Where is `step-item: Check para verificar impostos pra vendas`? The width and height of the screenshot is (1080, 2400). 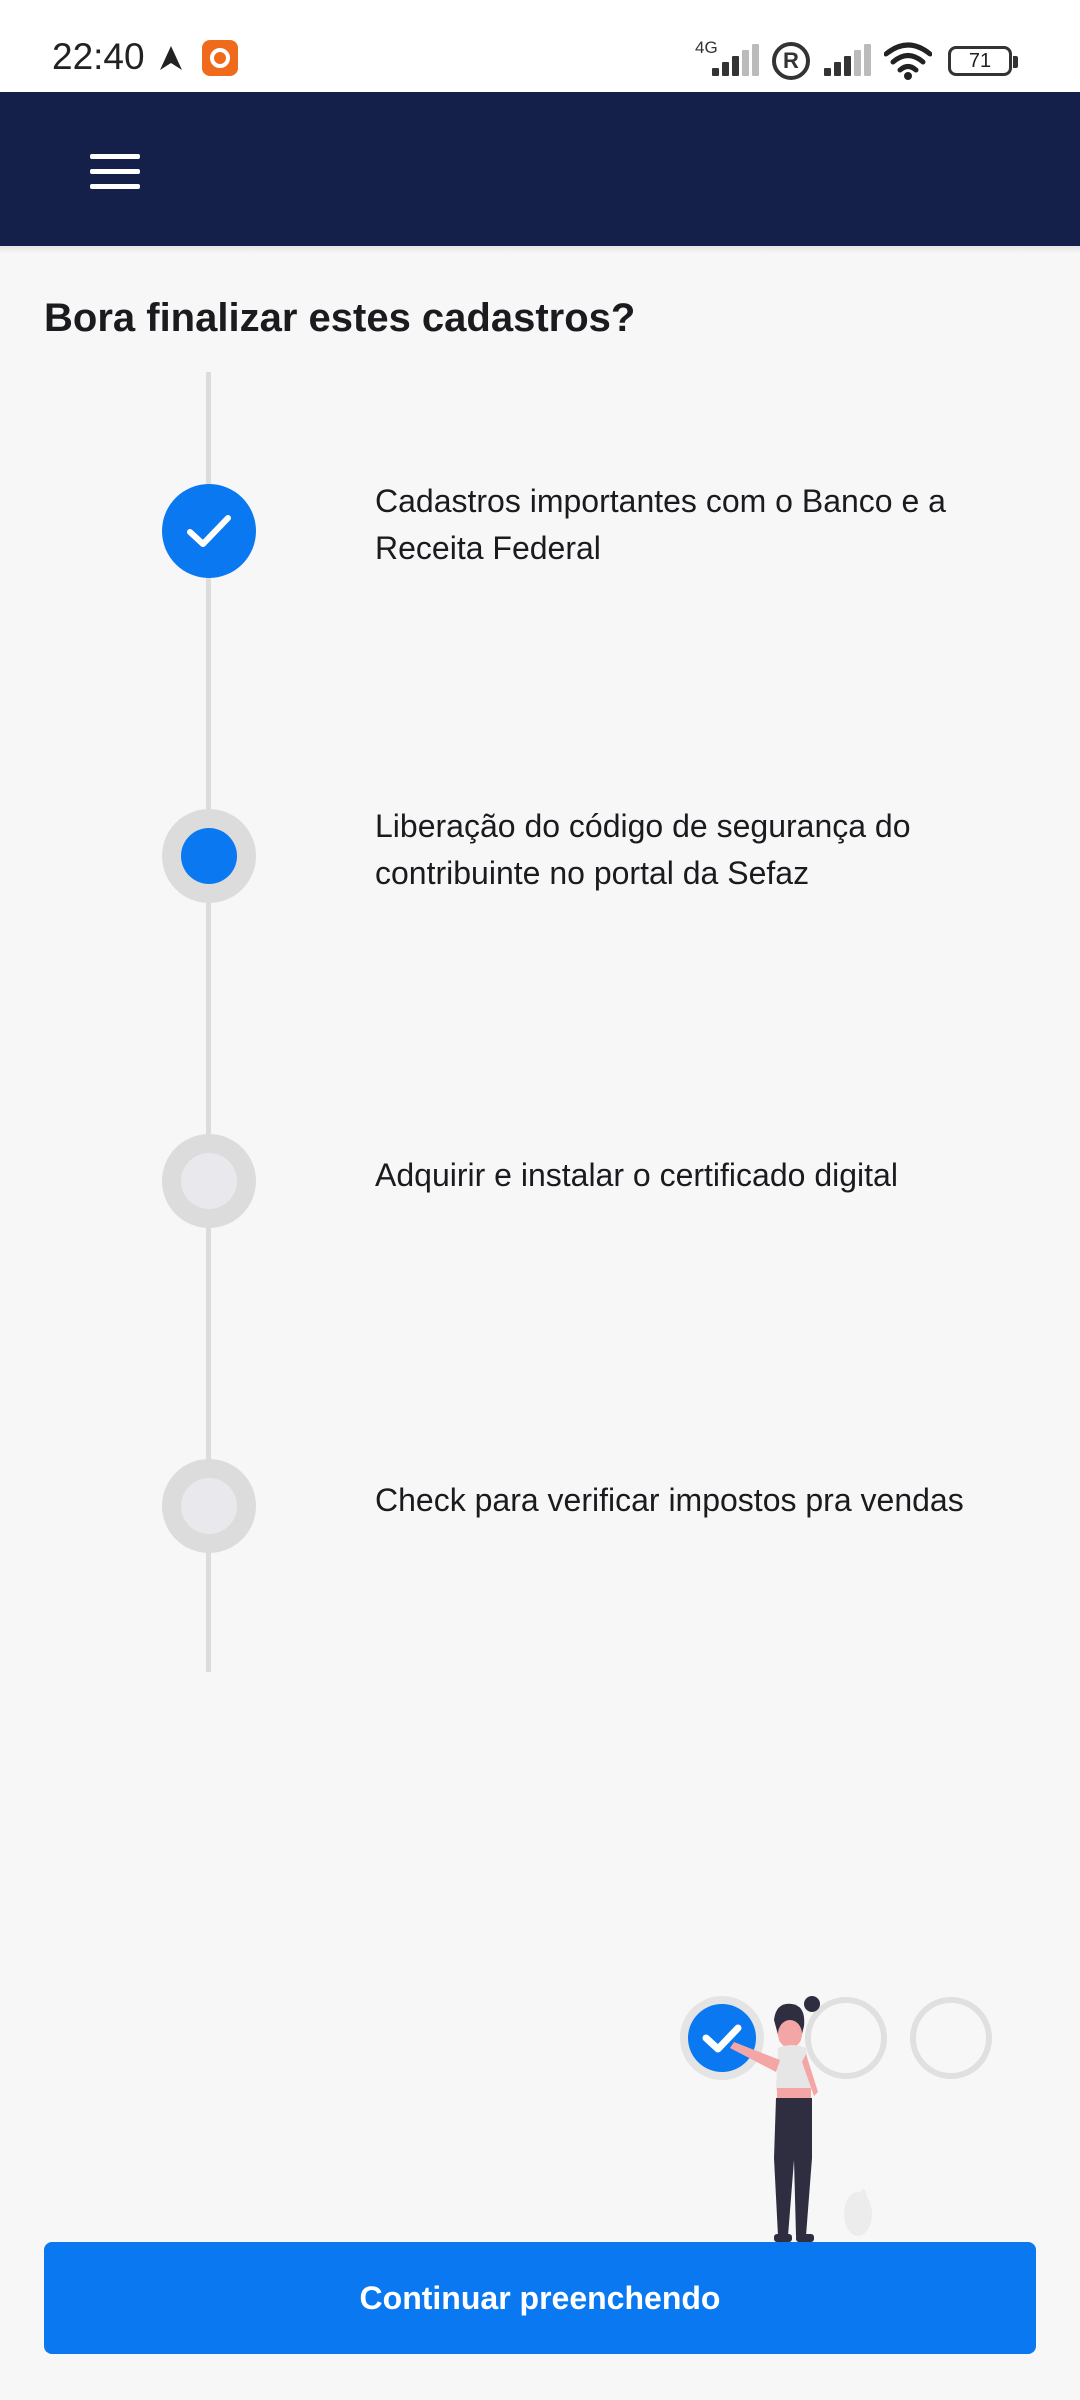
step-item: Check para verificar impostos pra vendas is located at coordinates (540, 1535).